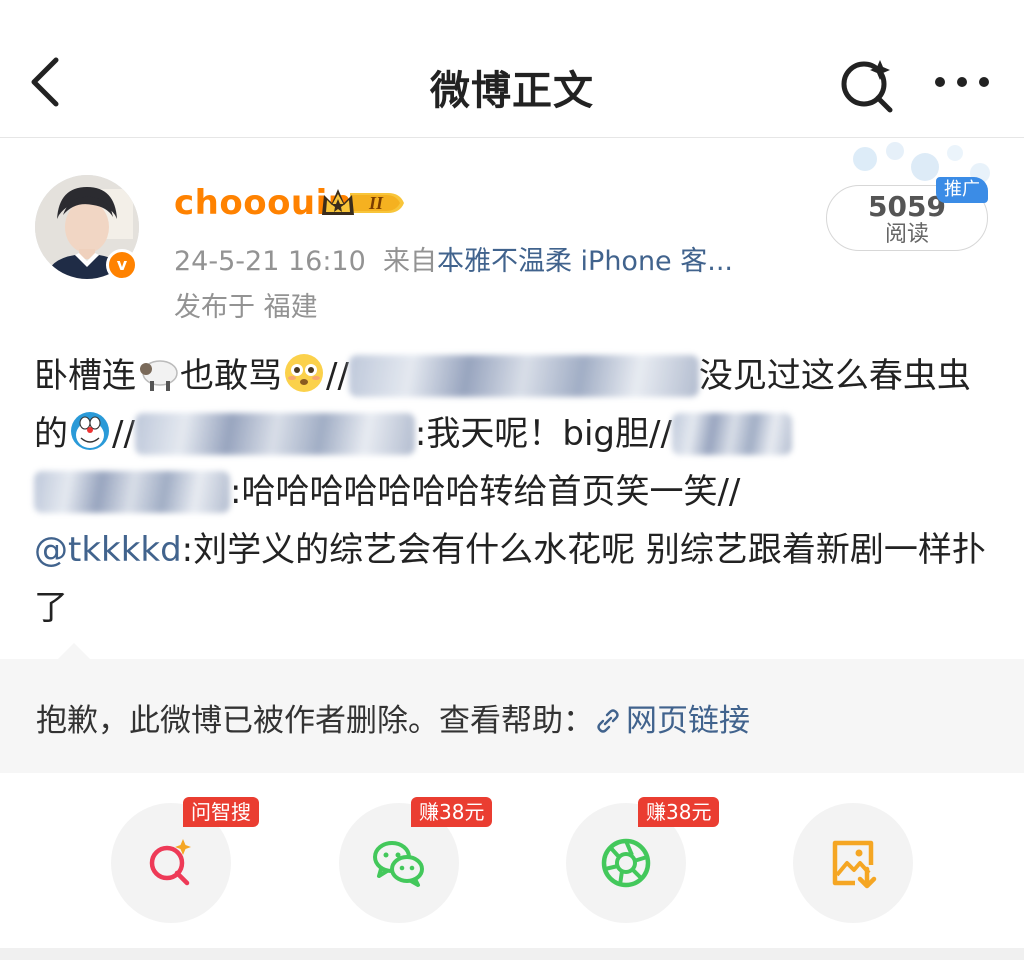 This screenshot has width=1024, height=960. Describe the element at coordinates (74, 651) in the screenshot. I see `notice-notch` at that location.